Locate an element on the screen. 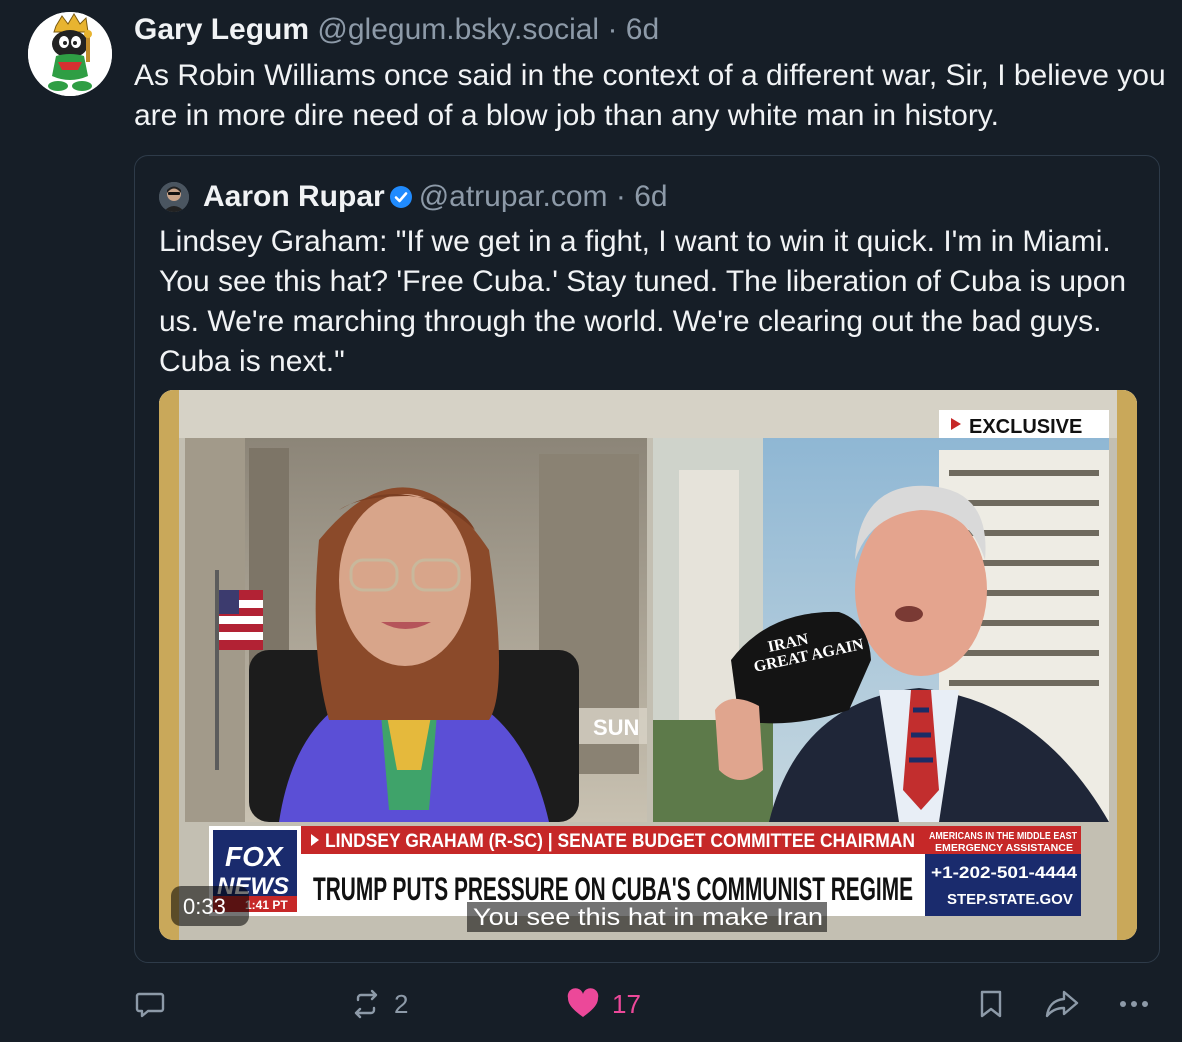 This screenshot has height=1042, width=1182. side-box-phone: +1-202-501-4444 is located at coordinates (1004, 872).